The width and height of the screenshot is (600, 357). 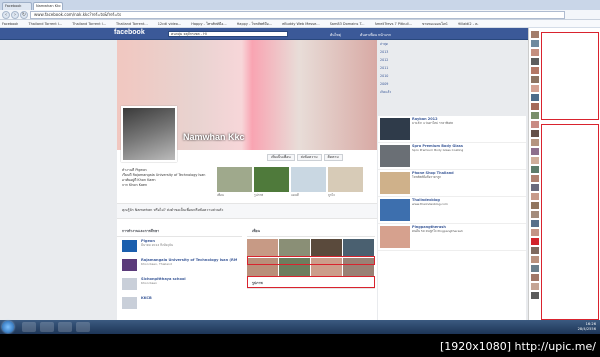 What do you see at coordinates (48, 6) in the screenshot?
I see `tab-namwhan: Namwhan Kkc` at bounding box center [48, 6].